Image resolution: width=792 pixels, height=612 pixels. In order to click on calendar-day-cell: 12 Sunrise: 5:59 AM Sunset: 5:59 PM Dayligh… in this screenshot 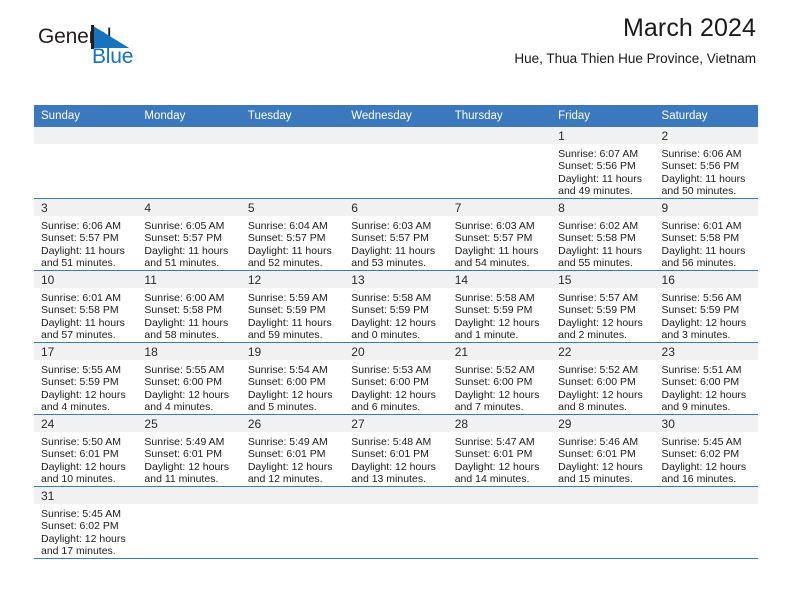, I will do `click(292, 306)`.